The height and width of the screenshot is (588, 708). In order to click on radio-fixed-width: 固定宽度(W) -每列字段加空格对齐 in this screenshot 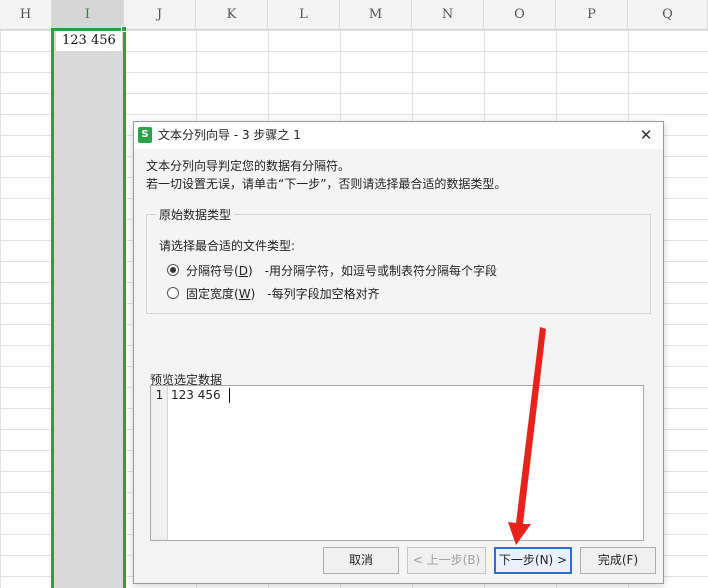, I will do `click(273, 293)`.